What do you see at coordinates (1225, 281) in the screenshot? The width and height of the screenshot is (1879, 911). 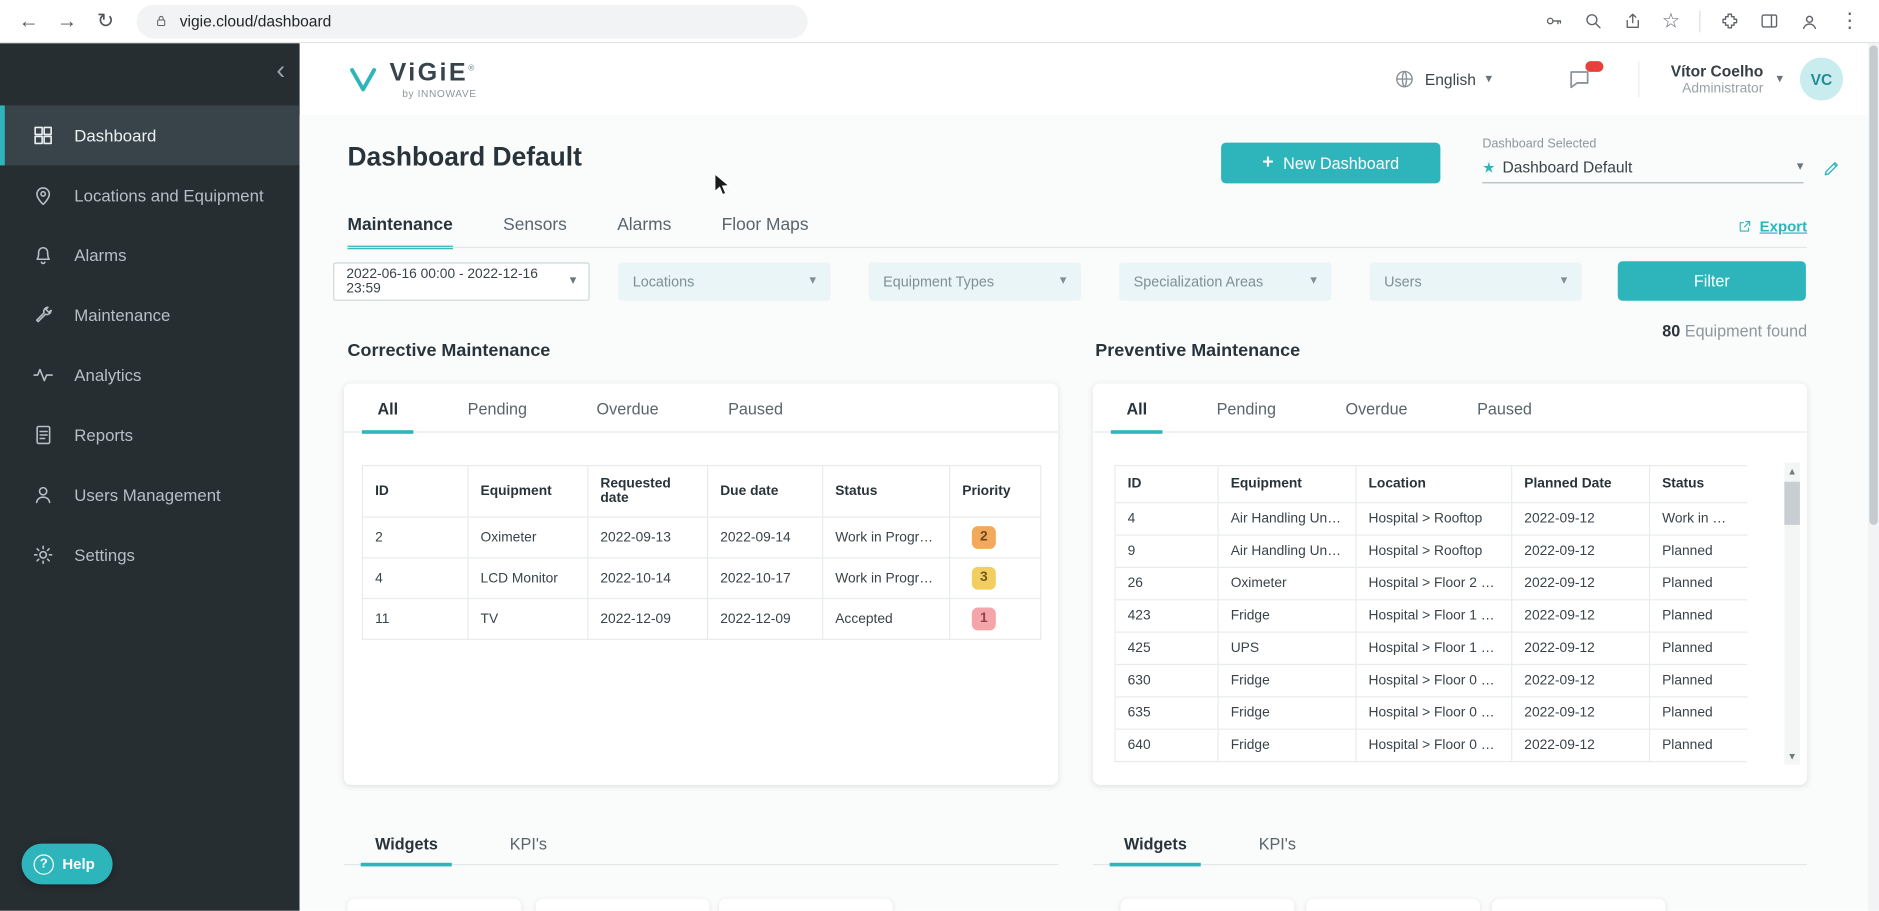 I see `specialization-areas-select: Specialization Areas ▾` at bounding box center [1225, 281].